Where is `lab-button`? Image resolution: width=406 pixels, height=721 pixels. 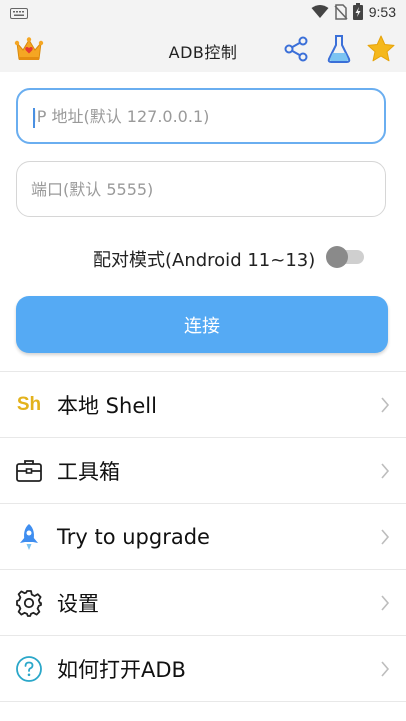
lab-button is located at coordinates (339, 49).